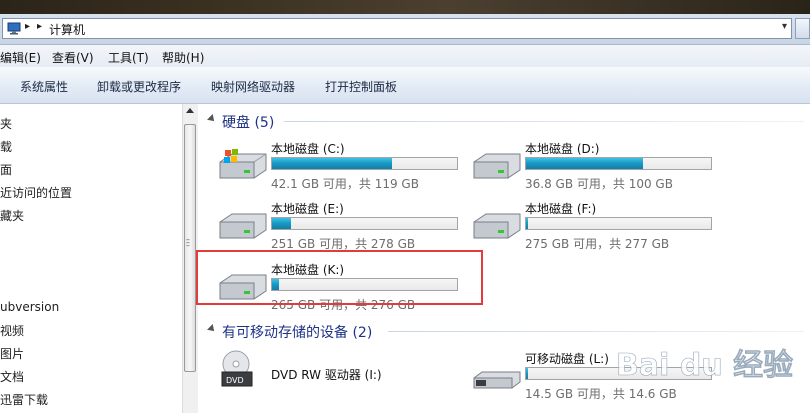  What do you see at coordinates (345, 184) in the screenshot?
I see `drive-free-space: 42.1 GB 可用，共 119 GB` at bounding box center [345, 184].